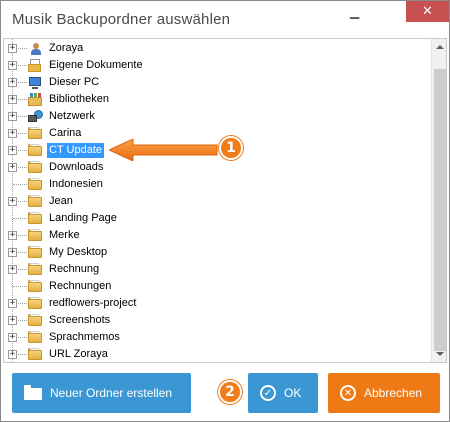  I want to click on tree-item: + Eigene Dokumente, so click(218, 65).